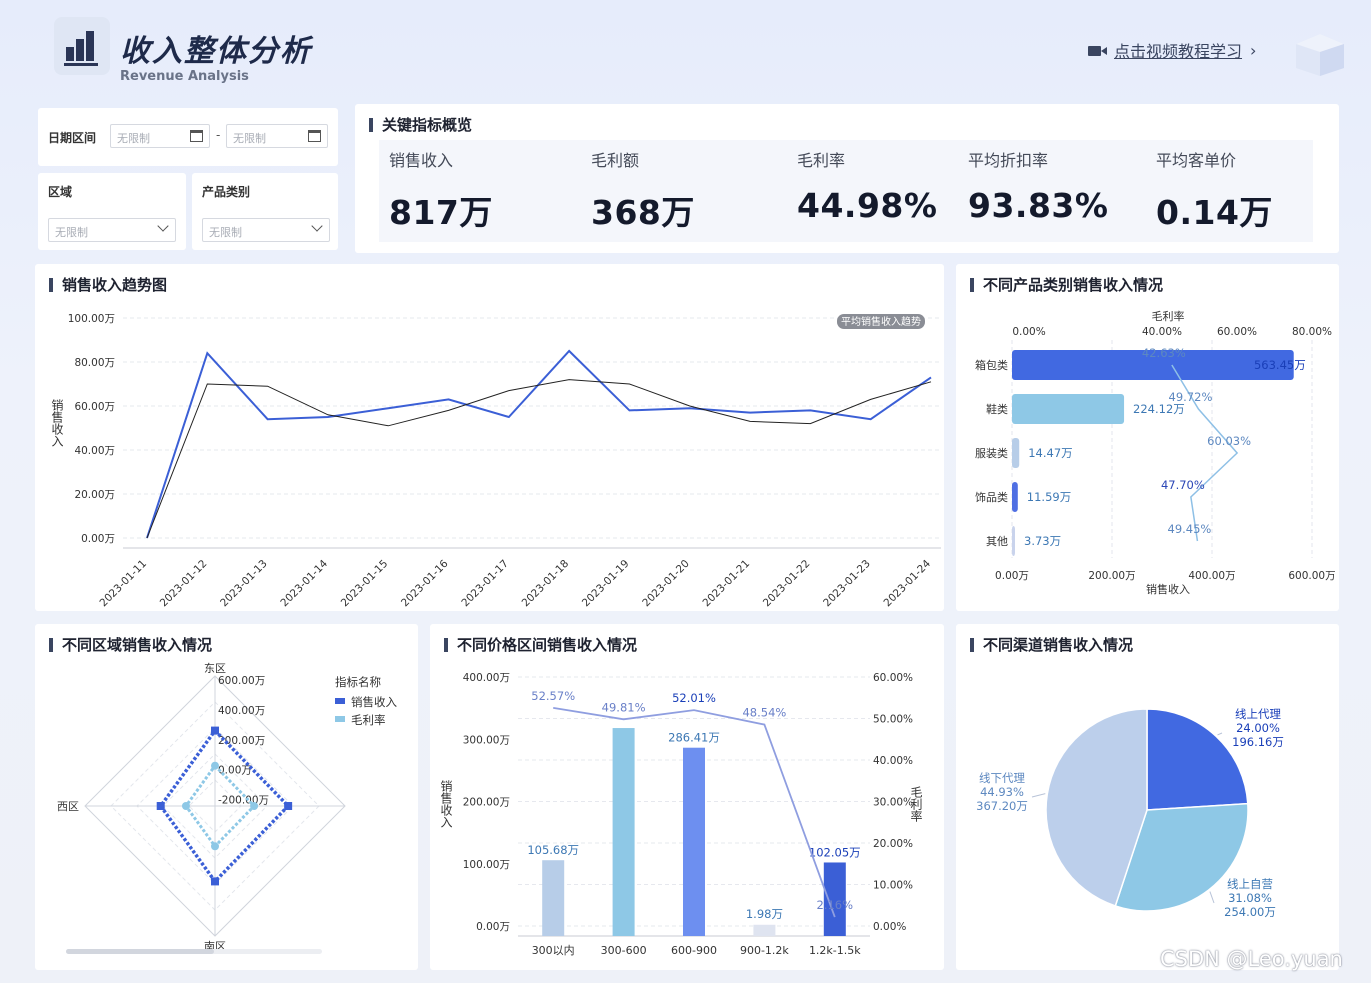 This screenshot has height=983, width=1371. I want to click on x-tick-label: 0.00万, so click(1012, 576).